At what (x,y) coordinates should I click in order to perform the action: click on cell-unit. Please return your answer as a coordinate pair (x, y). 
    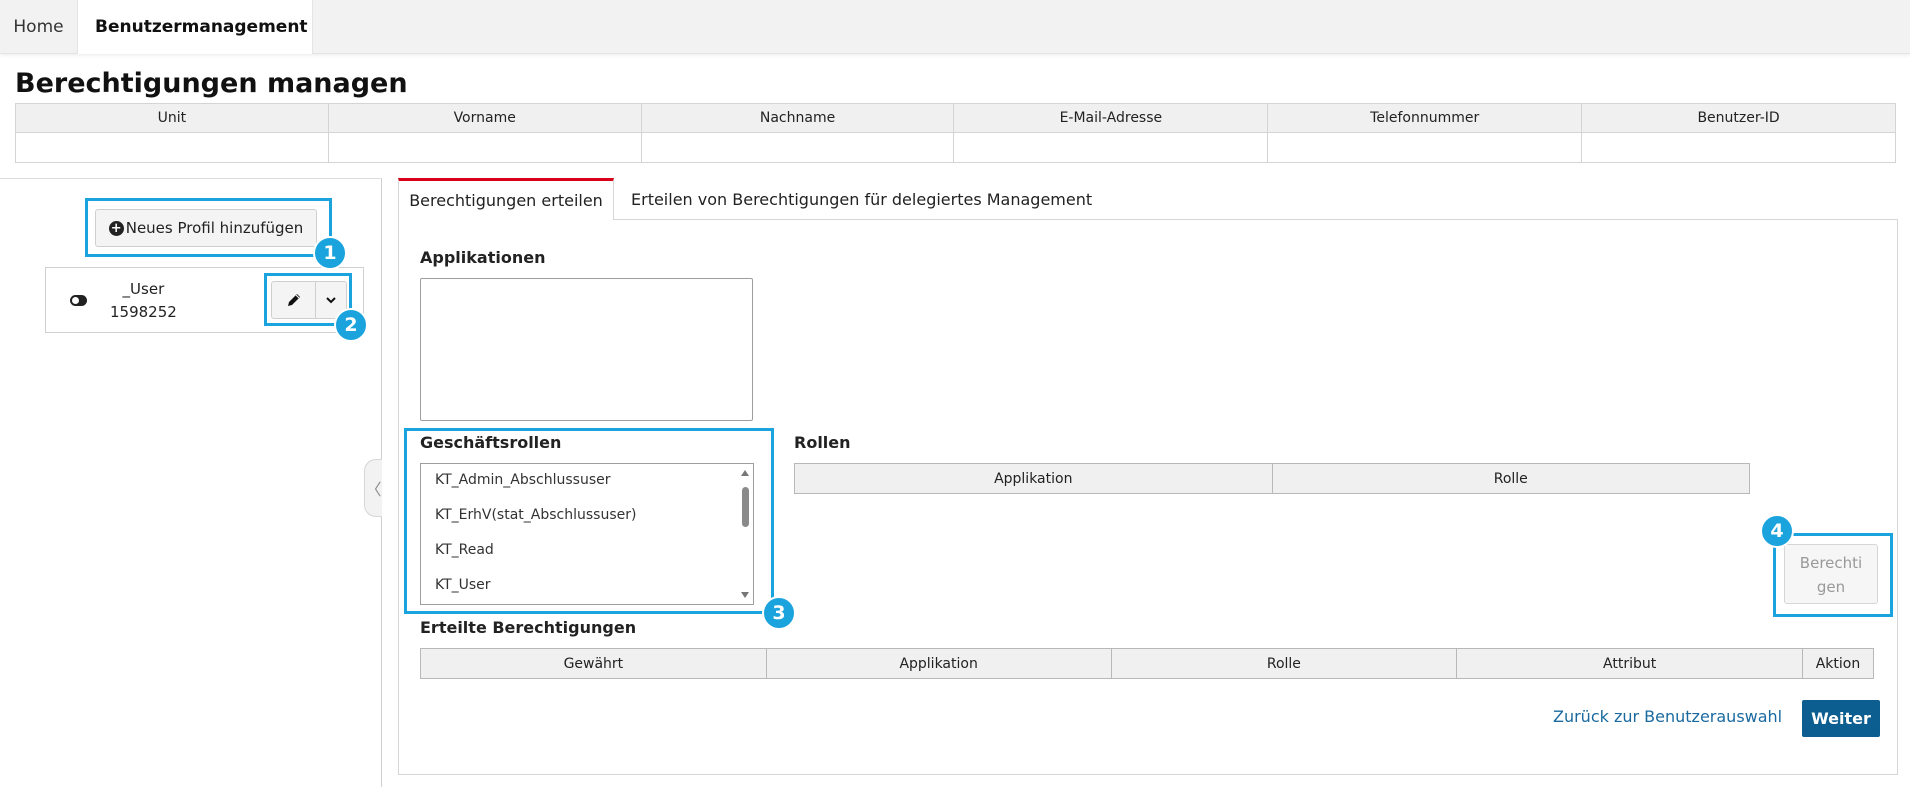
    Looking at the image, I should click on (172, 147).